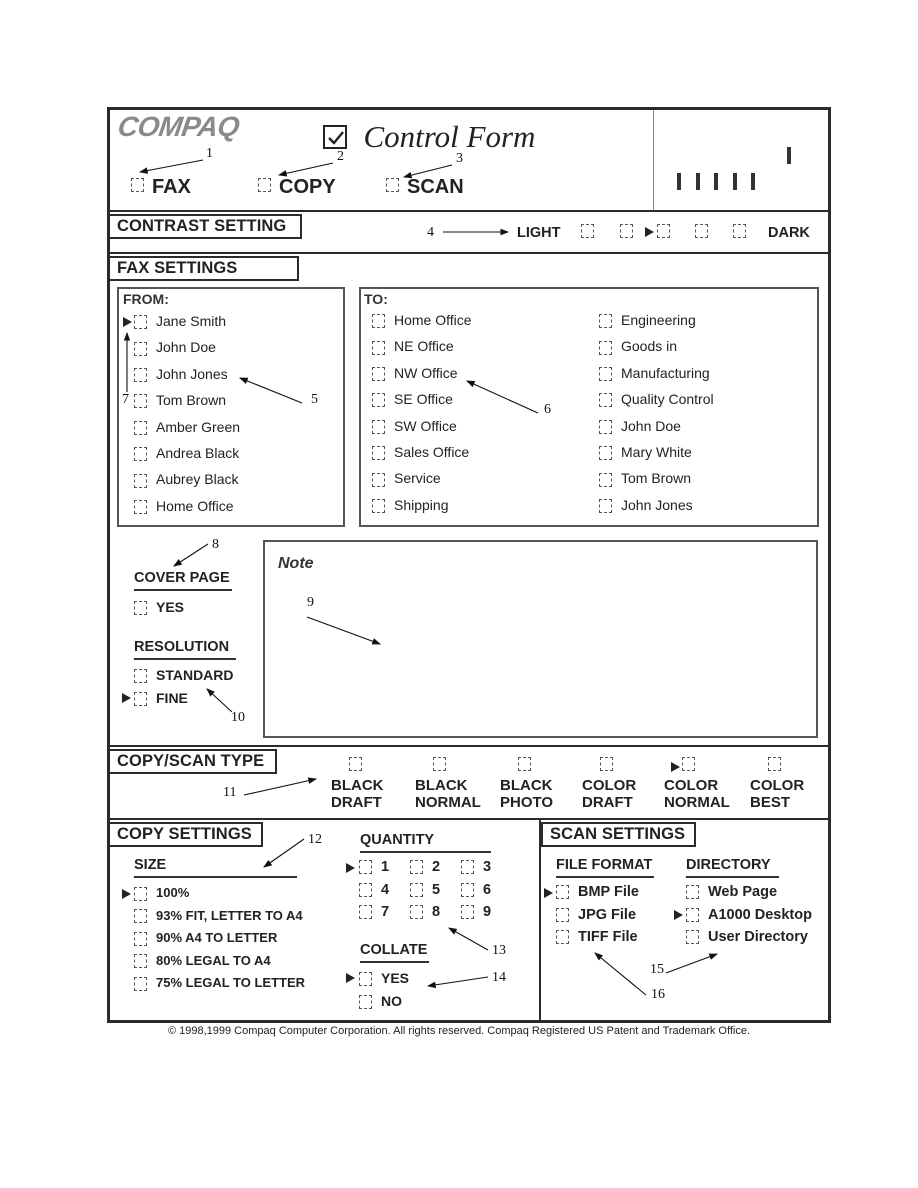 The width and height of the screenshot is (918, 1188). What do you see at coordinates (175, 347) in the screenshot?
I see `from-item-john-doe: John Doe` at bounding box center [175, 347].